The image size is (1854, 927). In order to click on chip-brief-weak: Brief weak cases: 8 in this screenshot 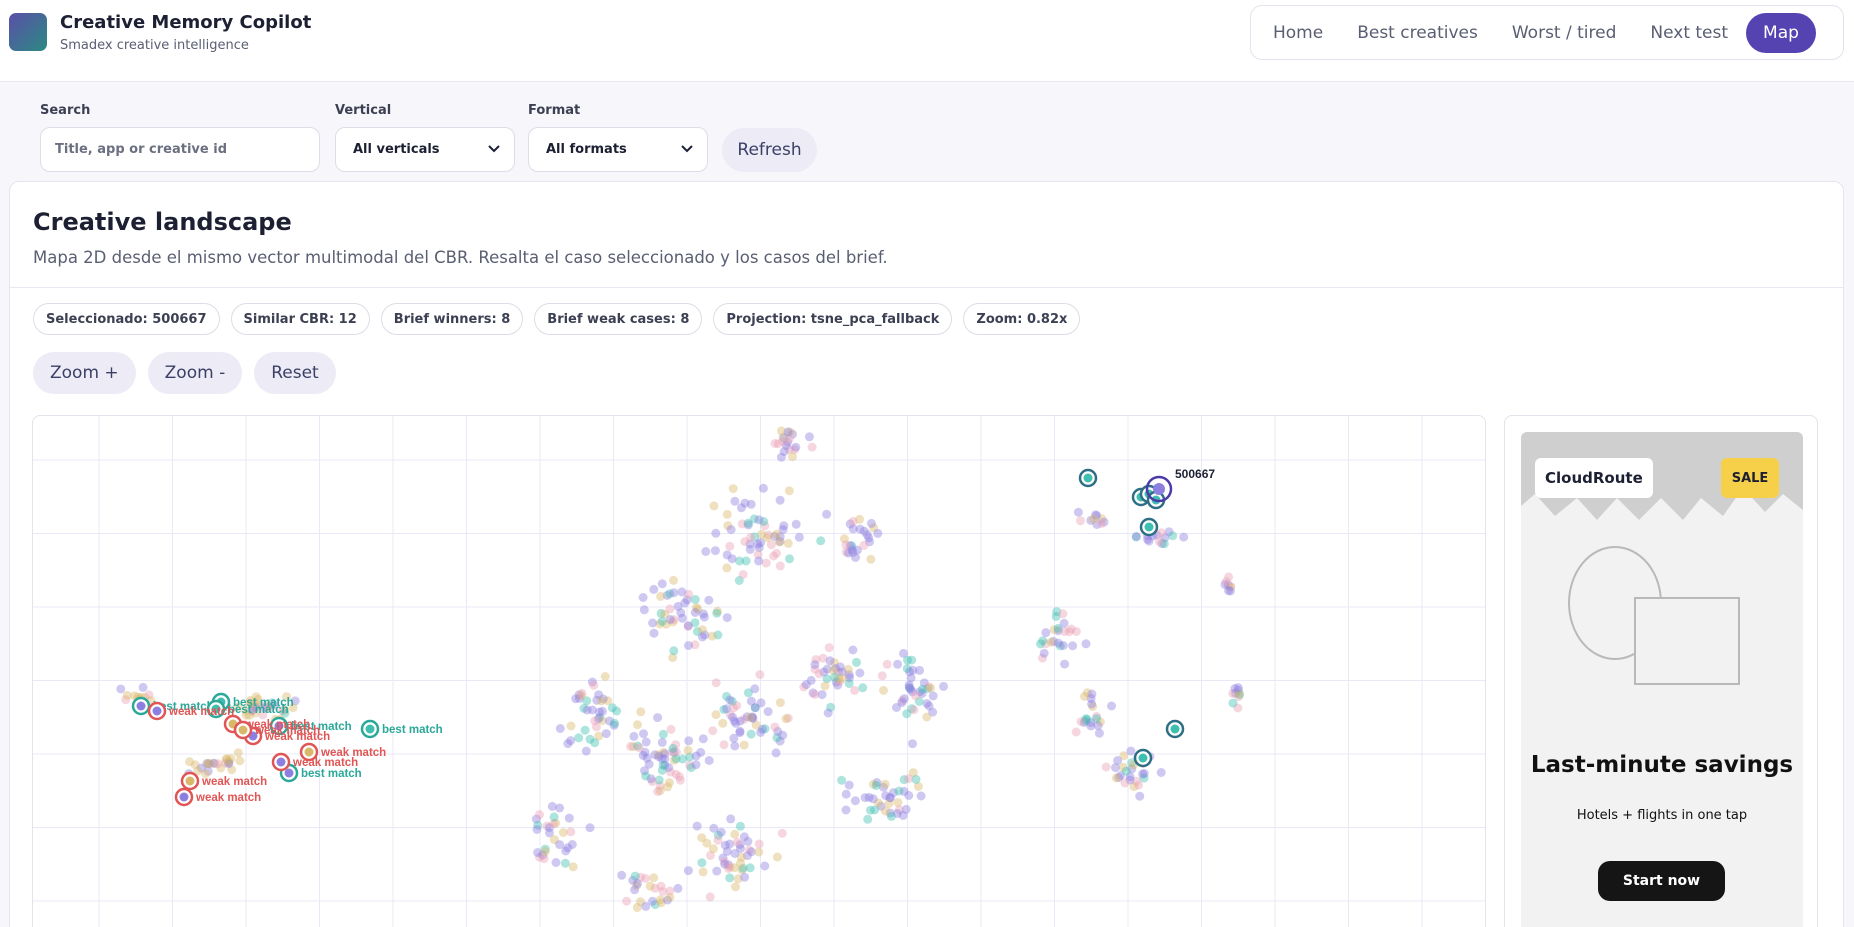, I will do `click(618, 319)`.